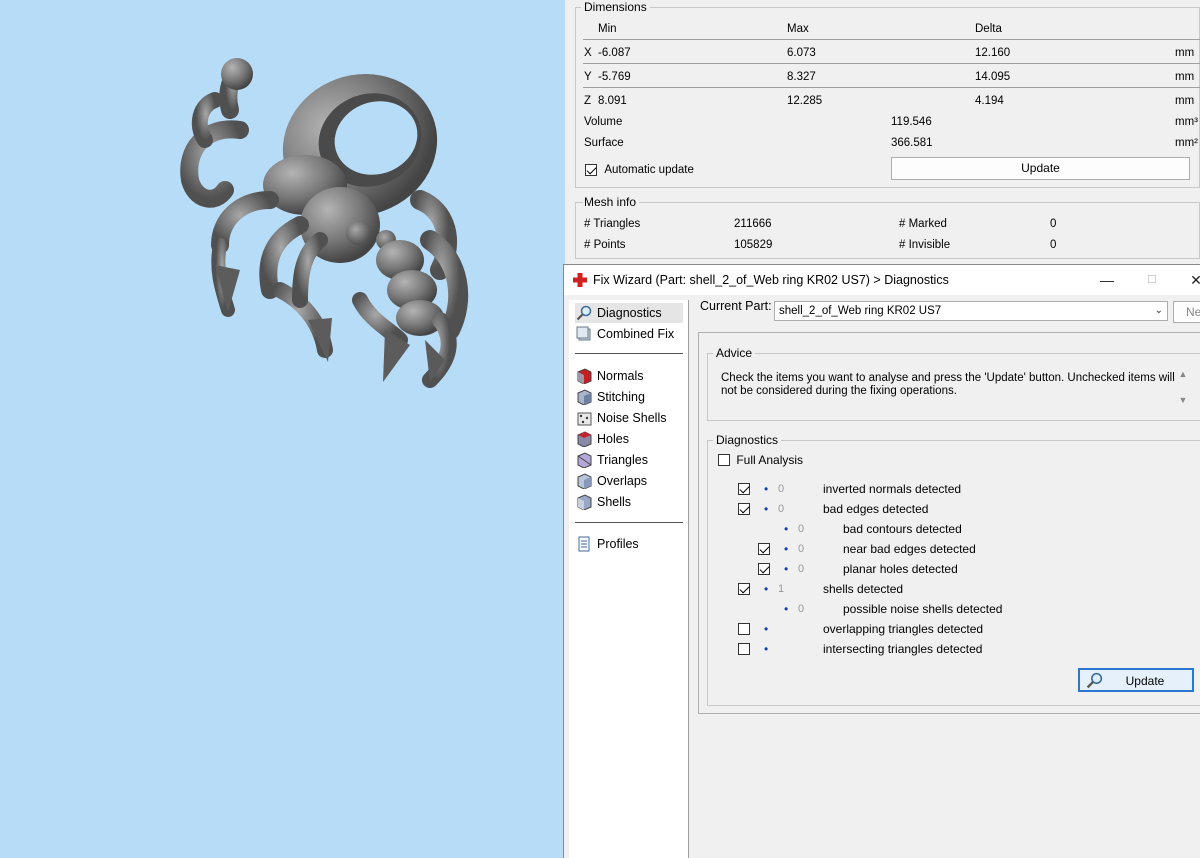 The width and height of the screenshot is (1200, 858). What do you see at coordinates (989, 101) in the screenshot?
I see `delta-value: 4.194` at bounding box center [989, 101].